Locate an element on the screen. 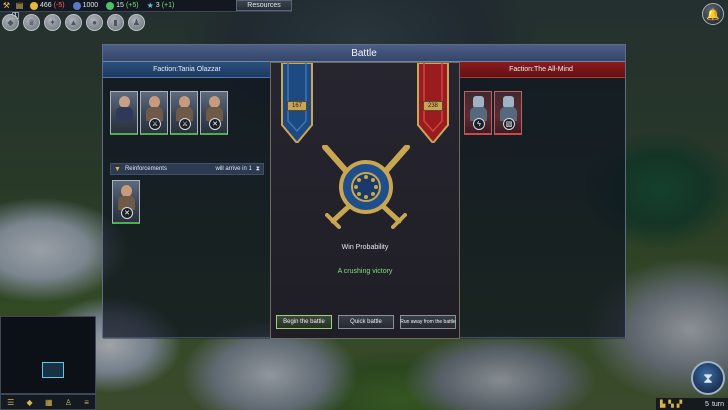  growth-delta: (+5) is located at coordinates (132, 5).